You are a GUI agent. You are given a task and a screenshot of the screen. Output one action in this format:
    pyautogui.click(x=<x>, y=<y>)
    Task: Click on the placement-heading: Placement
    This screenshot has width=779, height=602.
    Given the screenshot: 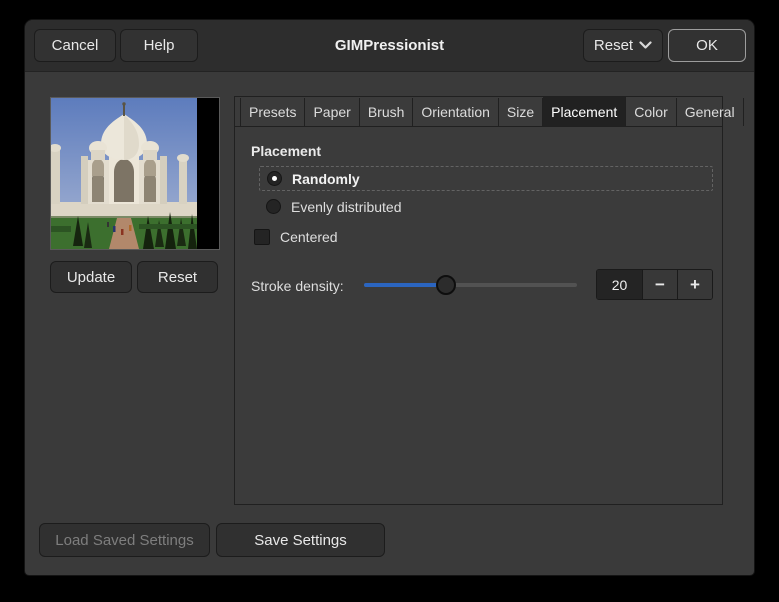 What is the action you would take?
    pyautogui.click(x=286, y=151)
    